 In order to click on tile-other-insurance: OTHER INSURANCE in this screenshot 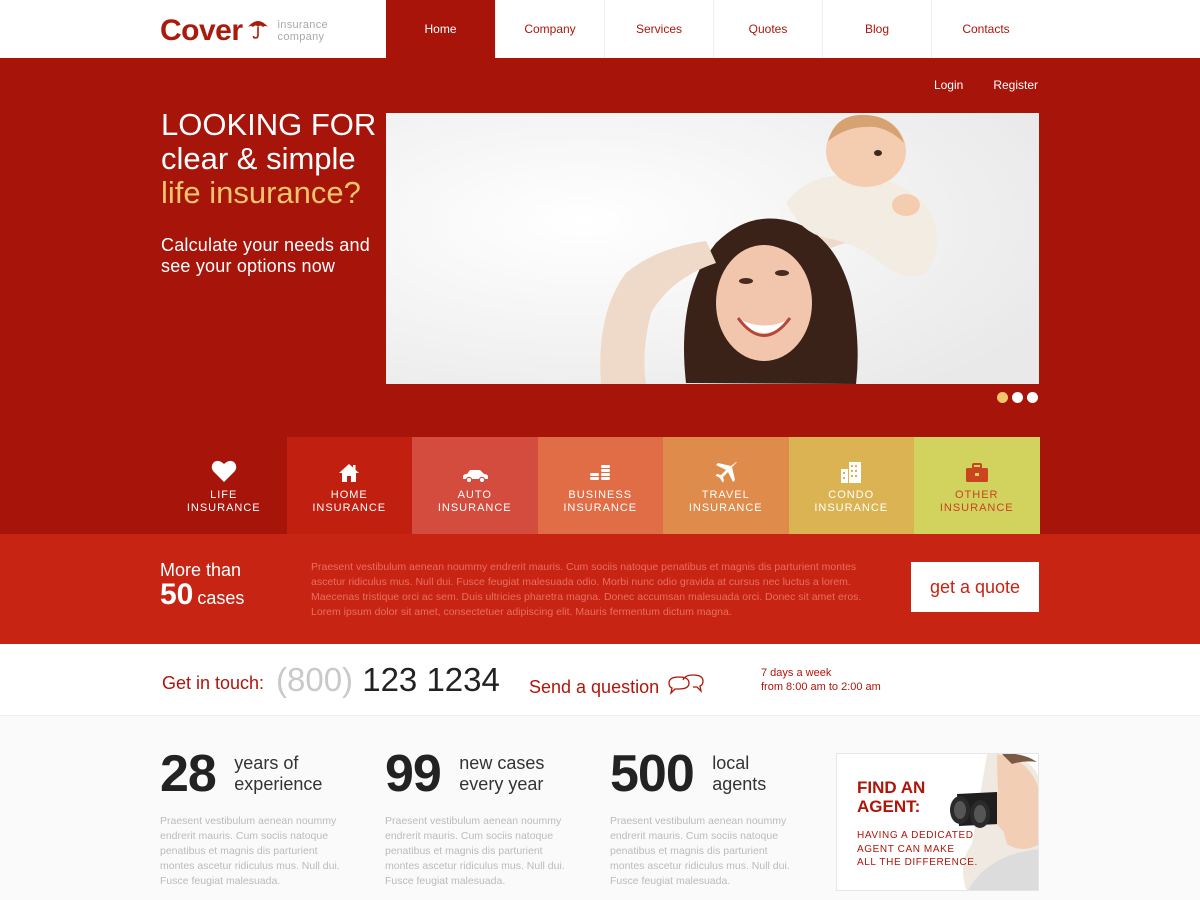, I will do `click(977, 485)`.